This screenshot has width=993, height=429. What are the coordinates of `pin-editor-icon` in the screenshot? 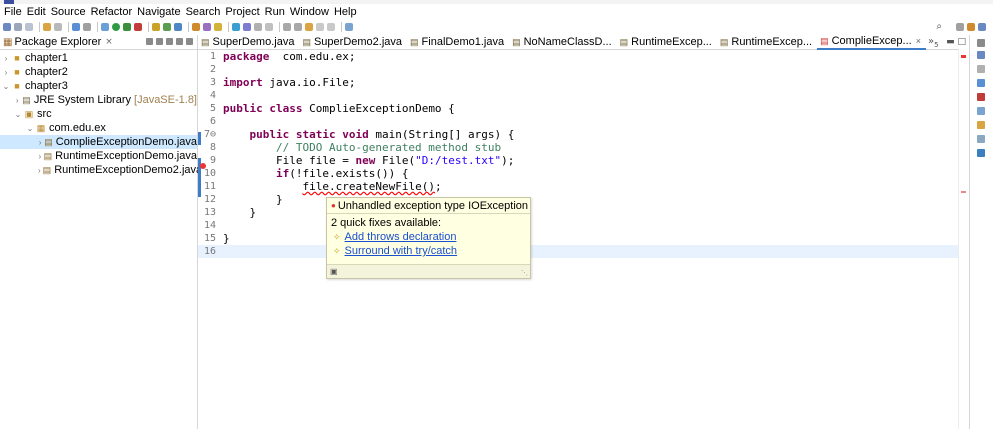 It's located at (349, 26).